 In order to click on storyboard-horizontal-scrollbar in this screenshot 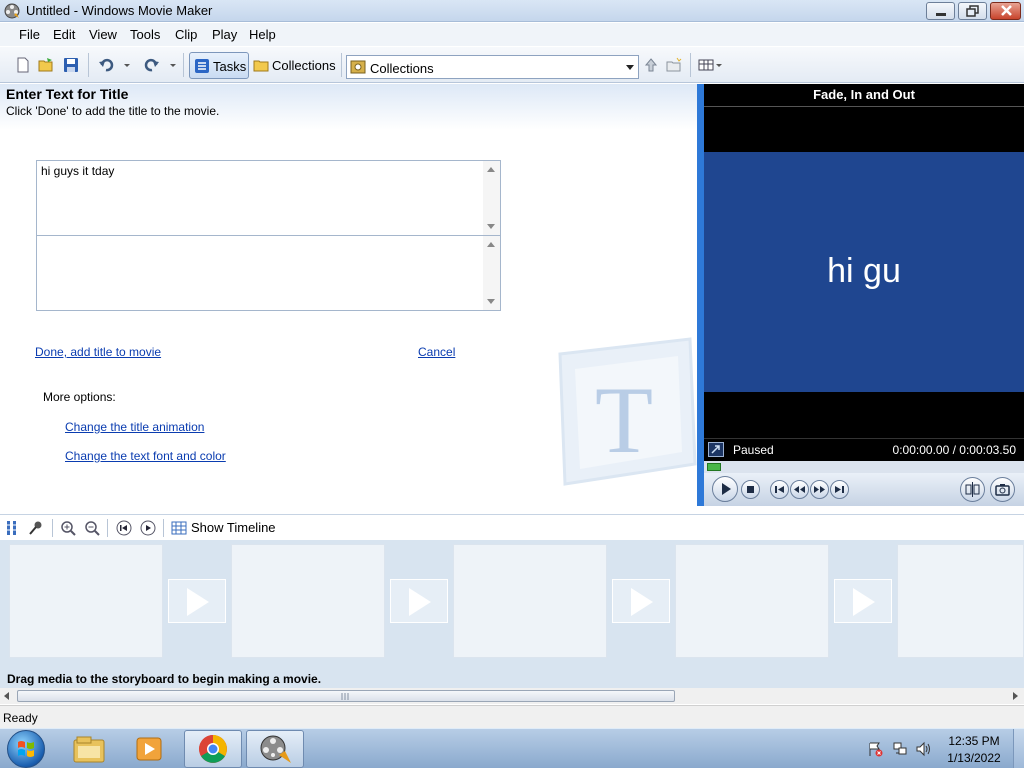, I will do `click(512, 696)`.